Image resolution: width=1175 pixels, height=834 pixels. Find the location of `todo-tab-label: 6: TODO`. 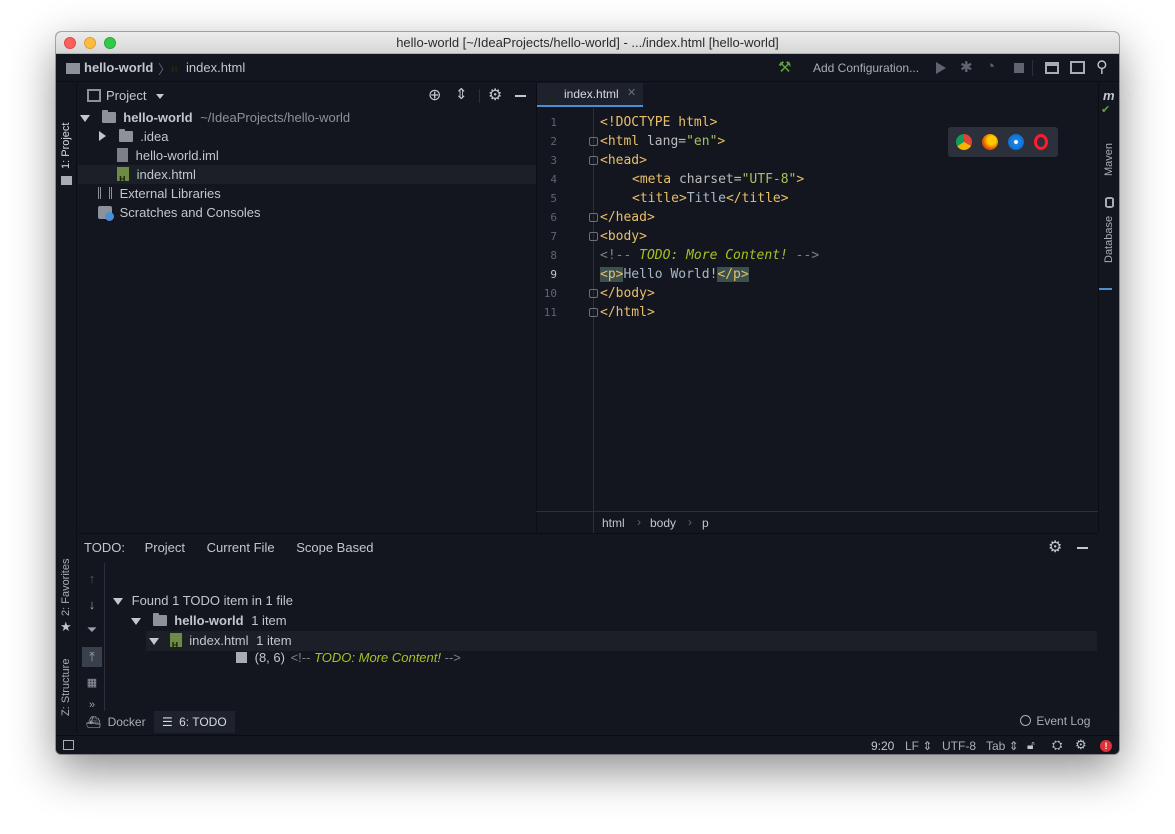

todo-tab-label: 6: TODO is located at coordinates (203, 722).